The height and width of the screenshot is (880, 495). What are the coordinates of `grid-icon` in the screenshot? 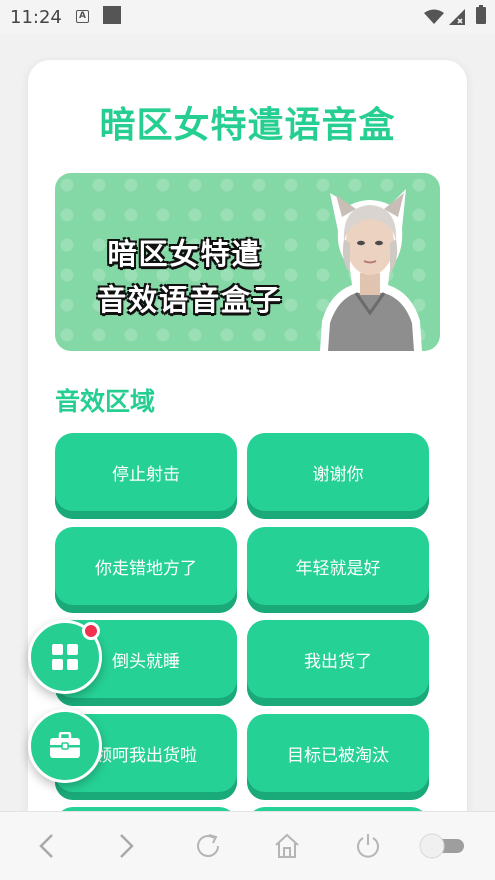 It's located at (65, 657).